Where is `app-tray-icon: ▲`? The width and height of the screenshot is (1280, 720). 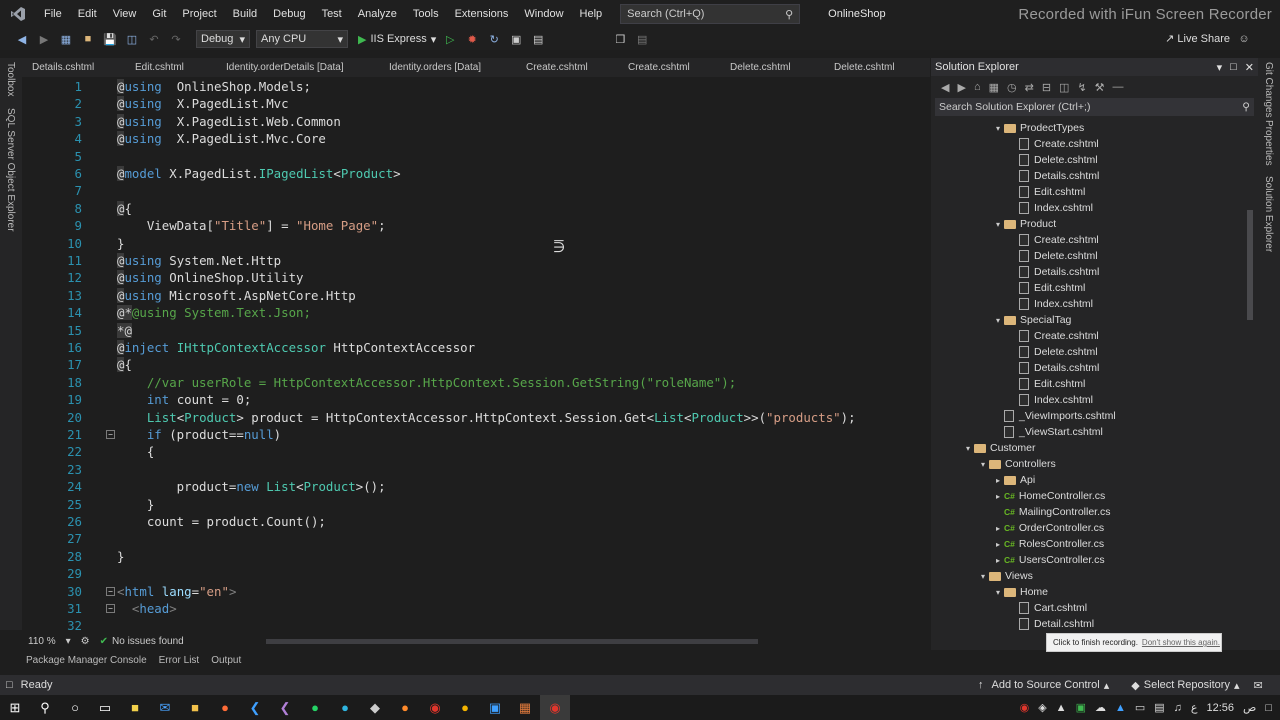 app-tray-icon: ▲ is located at coordinates (1061, 708).